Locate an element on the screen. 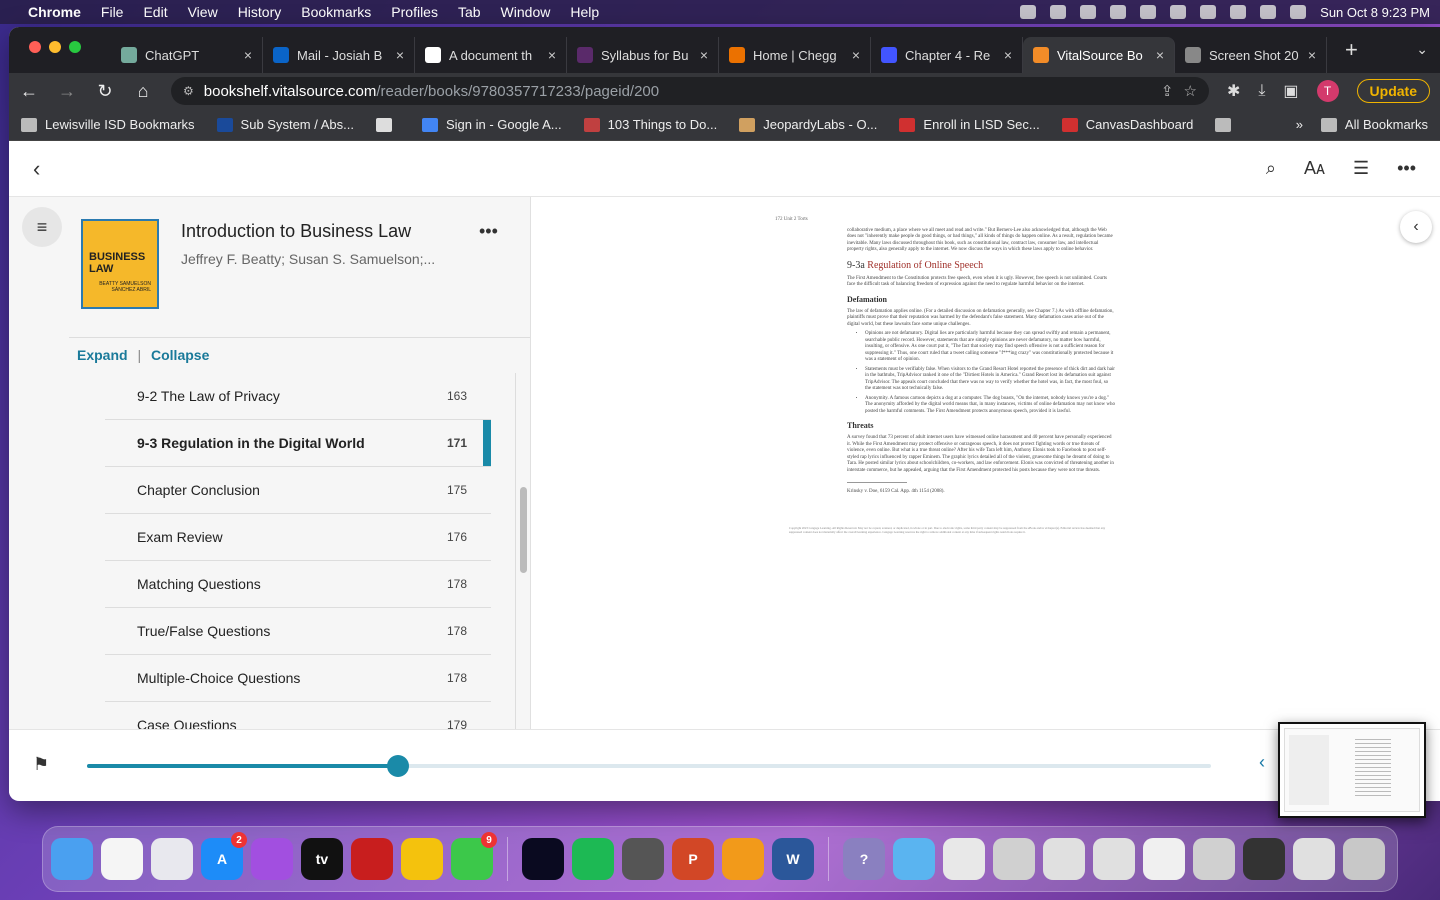 The width and height of the screenshot is (1440, 900). toc-item: Exam Review 176 is located at coordinates (298, 537).